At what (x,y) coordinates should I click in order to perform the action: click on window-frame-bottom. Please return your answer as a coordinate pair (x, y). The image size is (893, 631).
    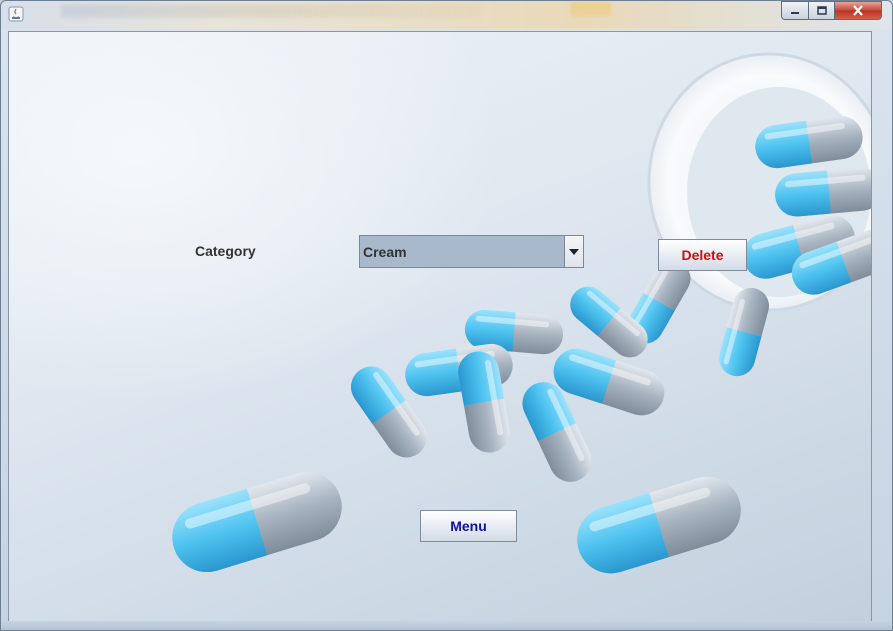
    Looking at the image, I should click on (446, 625).